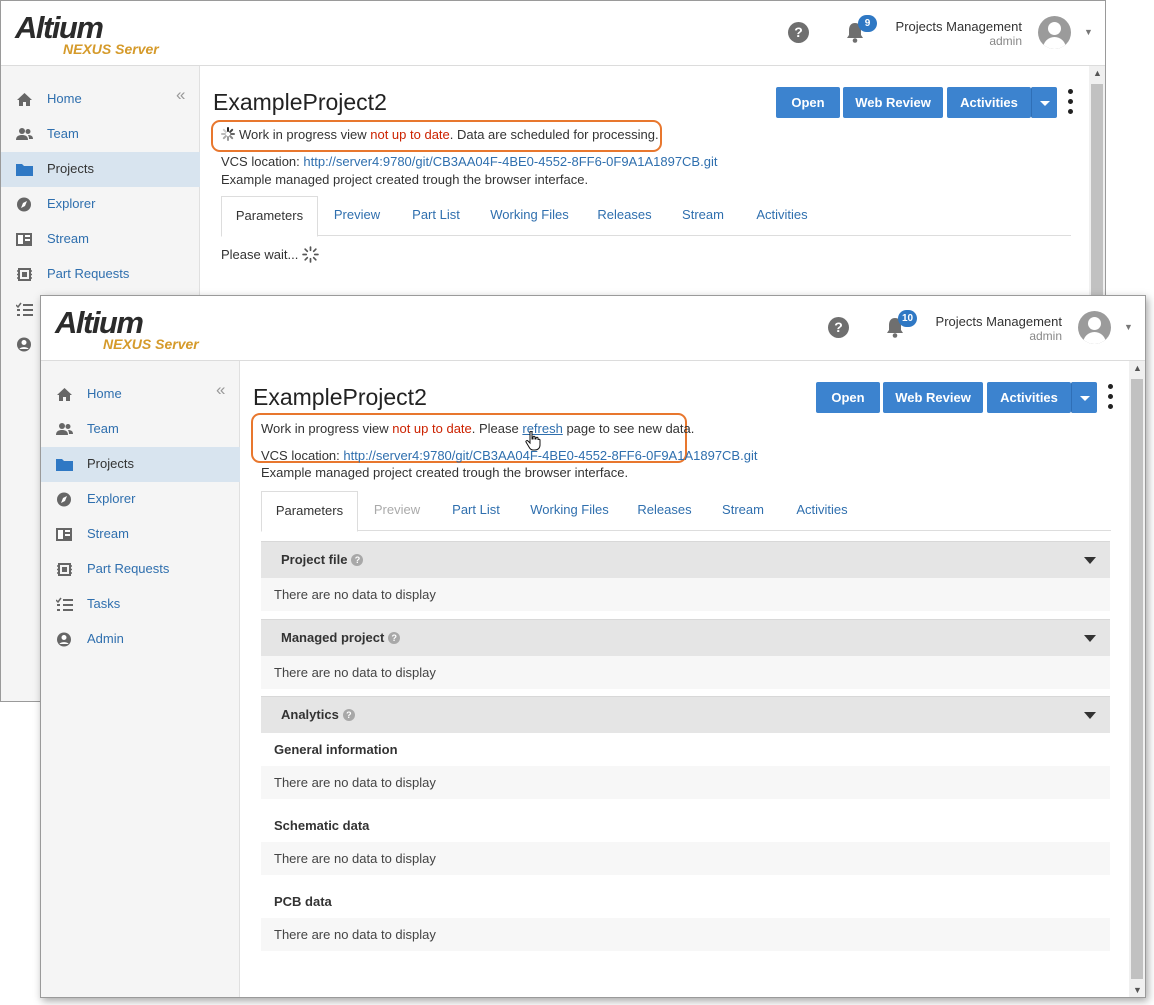 The width and height of the screenshot is (1154, 1005). I want to click on subsection-general-information: General information, so click(336, 749).